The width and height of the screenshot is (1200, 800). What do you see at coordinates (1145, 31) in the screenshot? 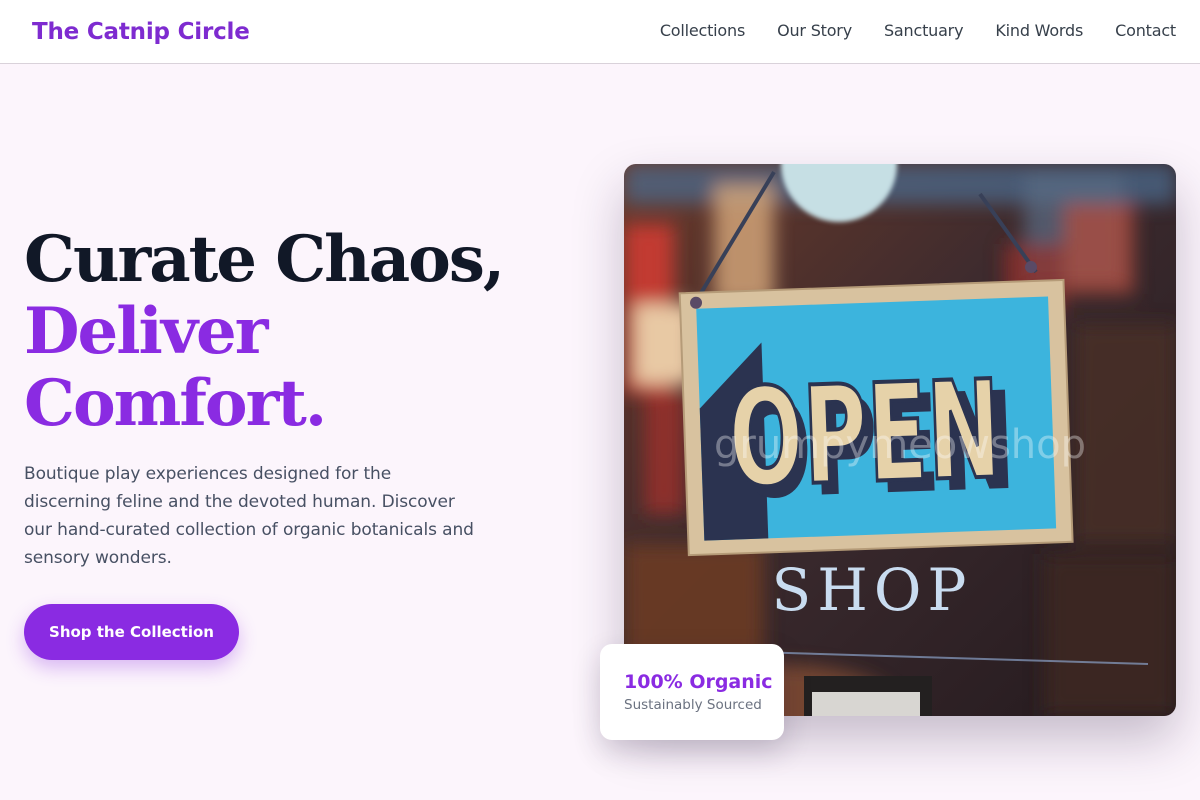
I see `nav-link-contact: Contact` at bounding box center [1145, 31].